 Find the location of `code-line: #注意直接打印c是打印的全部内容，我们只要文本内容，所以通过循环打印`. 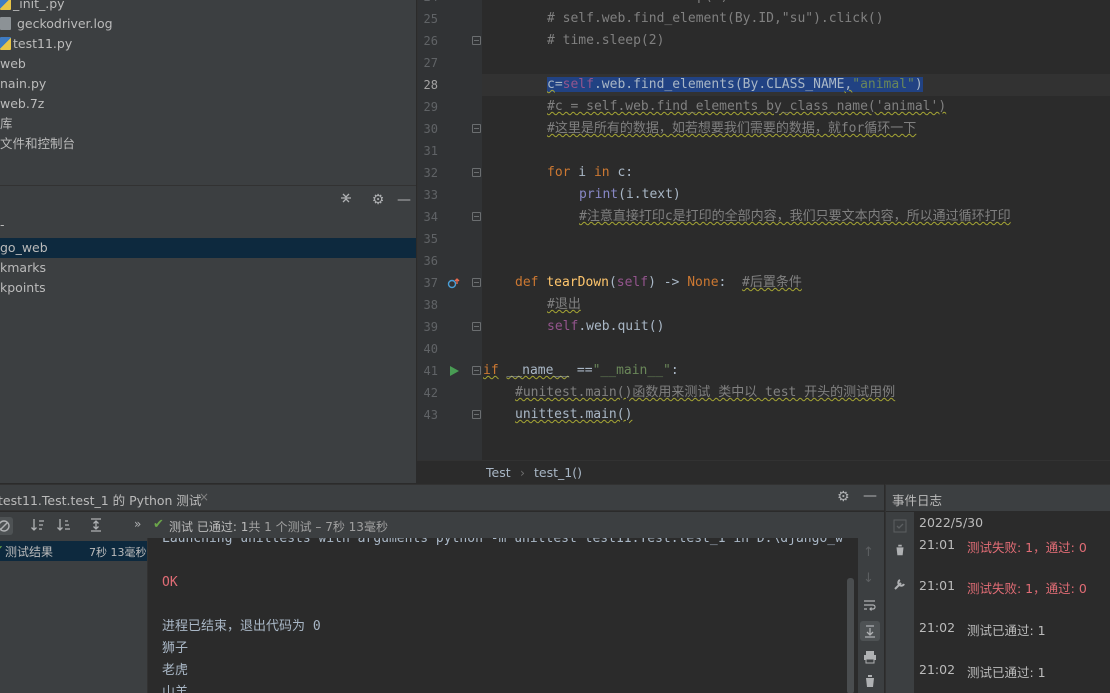

code-line: #注意直接打印c是打印的全部内容，我们只要文本内容，所以通过循环打印 is located at coordinates (796, 217).